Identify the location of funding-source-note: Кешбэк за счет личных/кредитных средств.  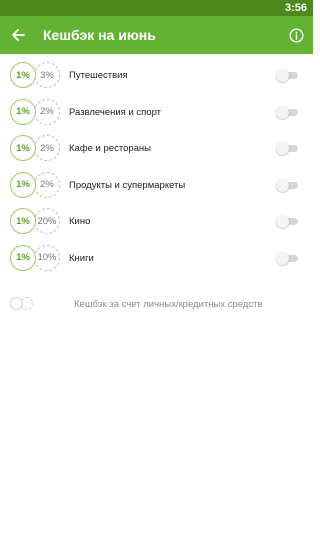
(168, 304).